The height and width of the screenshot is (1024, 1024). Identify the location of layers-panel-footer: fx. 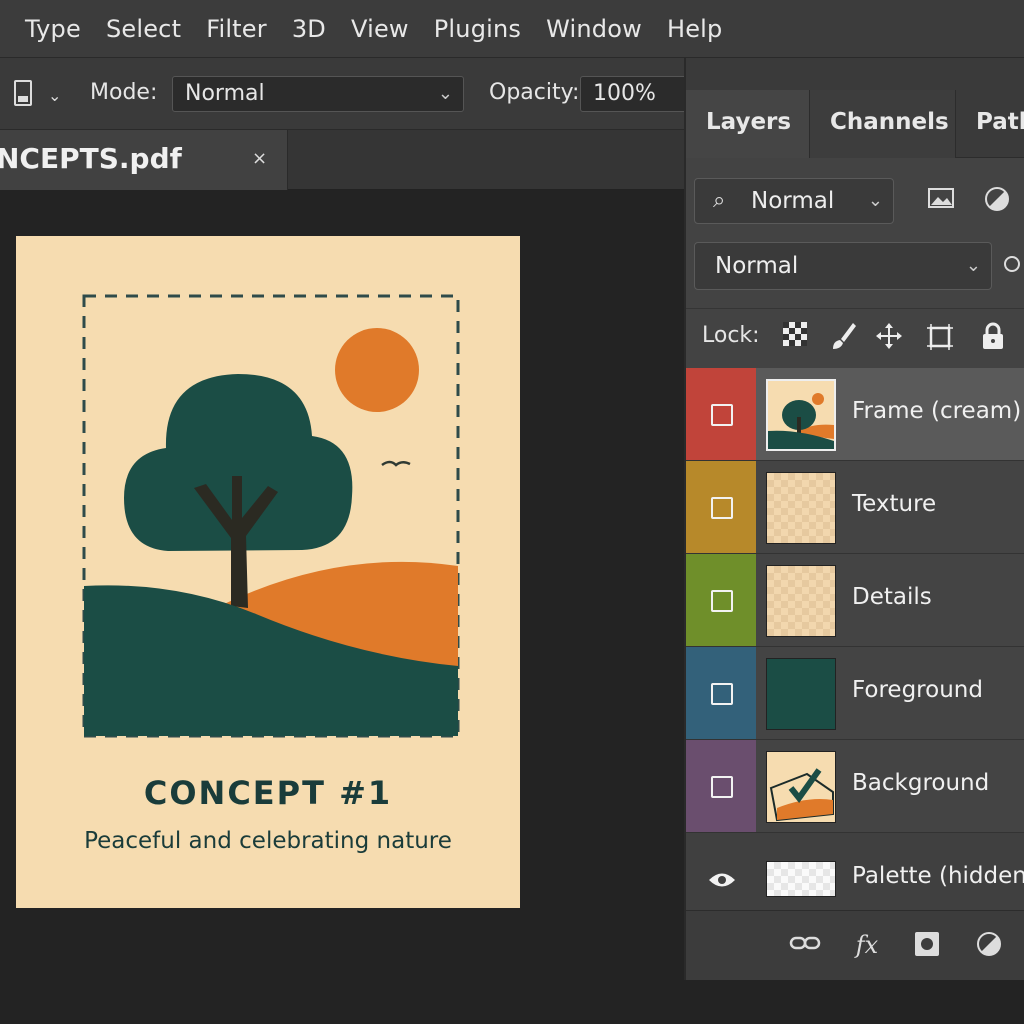
(855, 945).